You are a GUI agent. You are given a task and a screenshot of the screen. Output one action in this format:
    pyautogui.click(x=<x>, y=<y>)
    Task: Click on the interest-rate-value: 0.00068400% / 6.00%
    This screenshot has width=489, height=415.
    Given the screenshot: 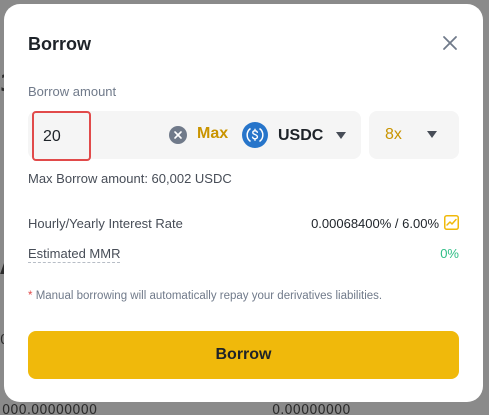 What is the action you would take?
    pyautogui.click(x=375, y=223)
    